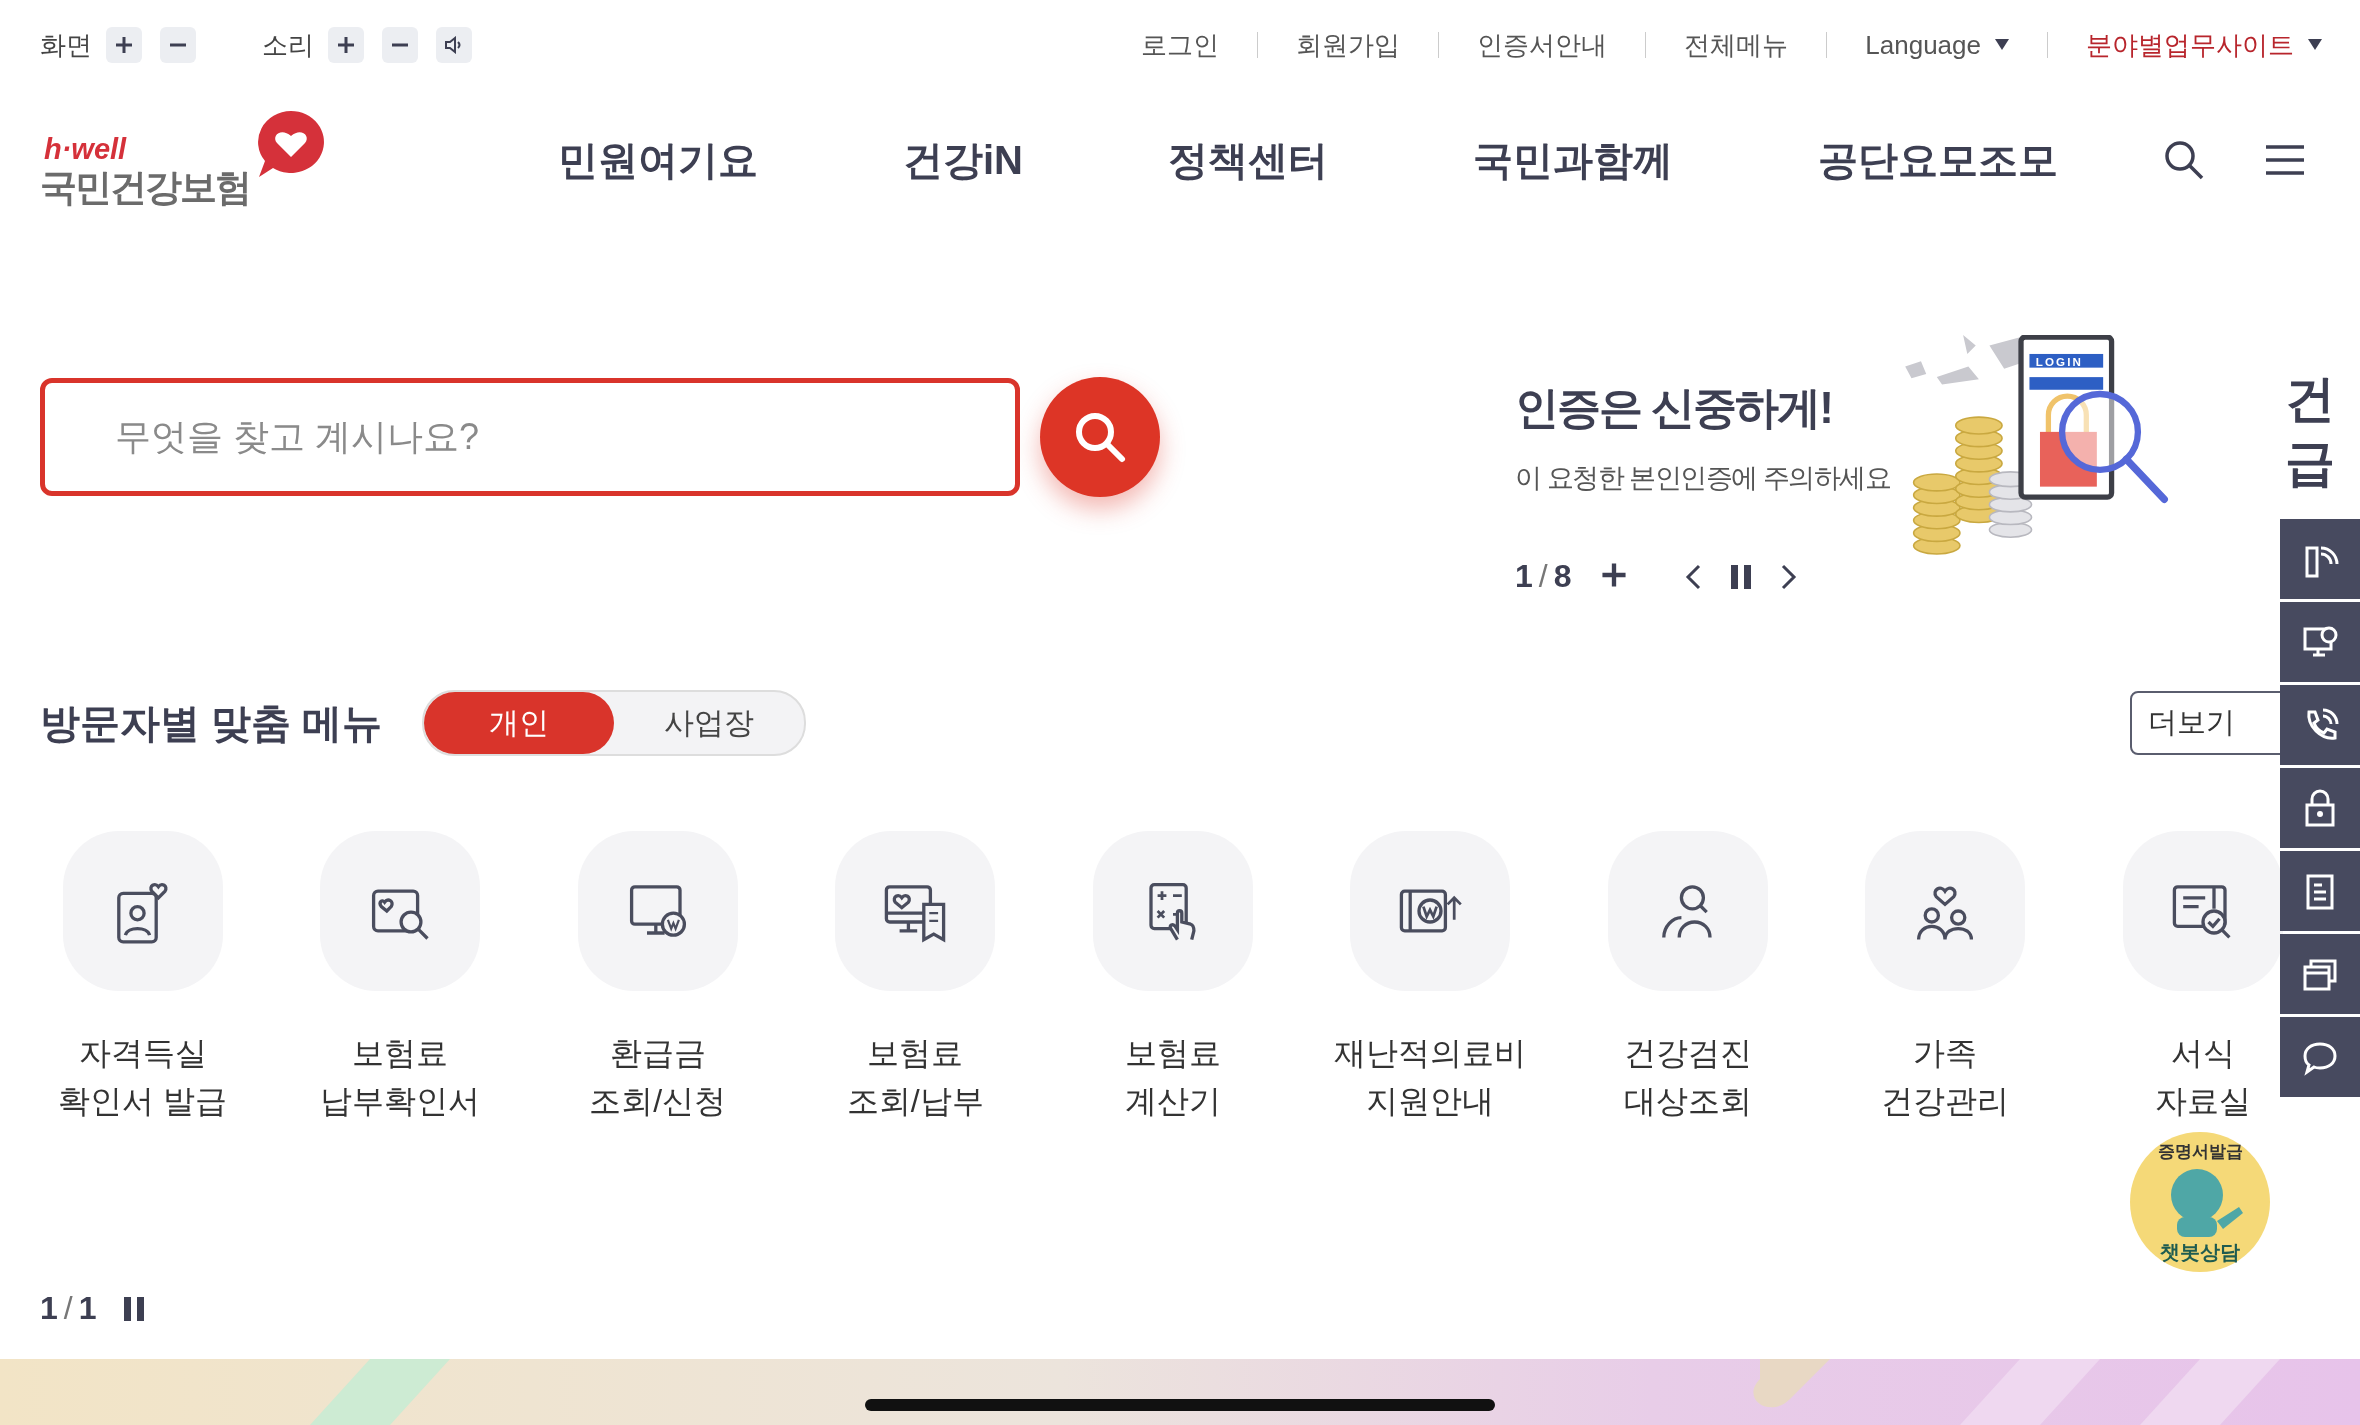  I want to click on section-title: 방문자별 맞춤 메뉴, so click(211, 723).